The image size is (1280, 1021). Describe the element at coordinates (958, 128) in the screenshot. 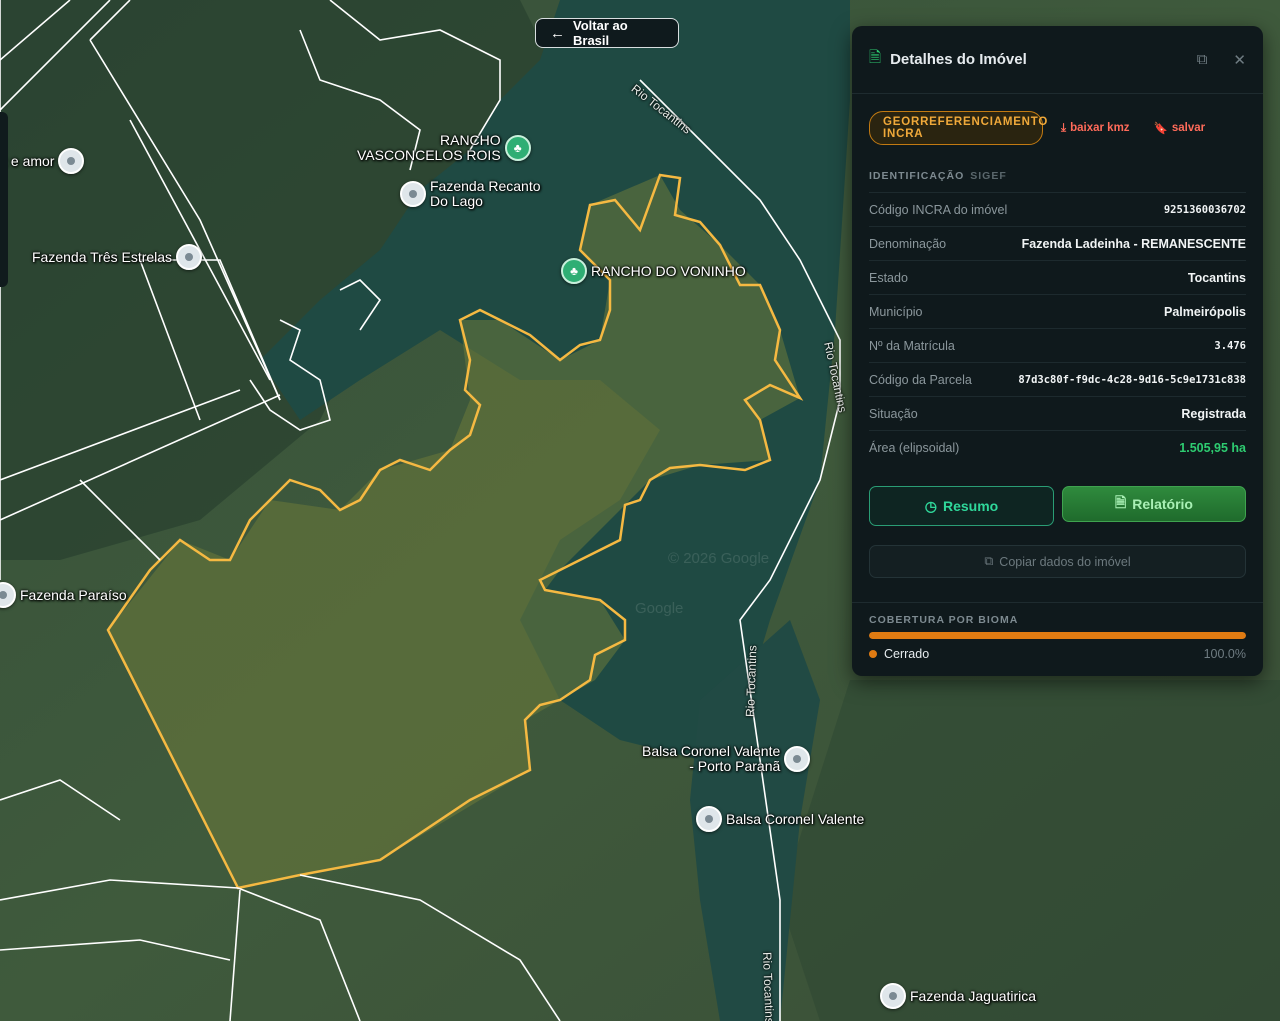

I see `source-badge: GEORREFERENCIAMENTO INCRA` at that location.